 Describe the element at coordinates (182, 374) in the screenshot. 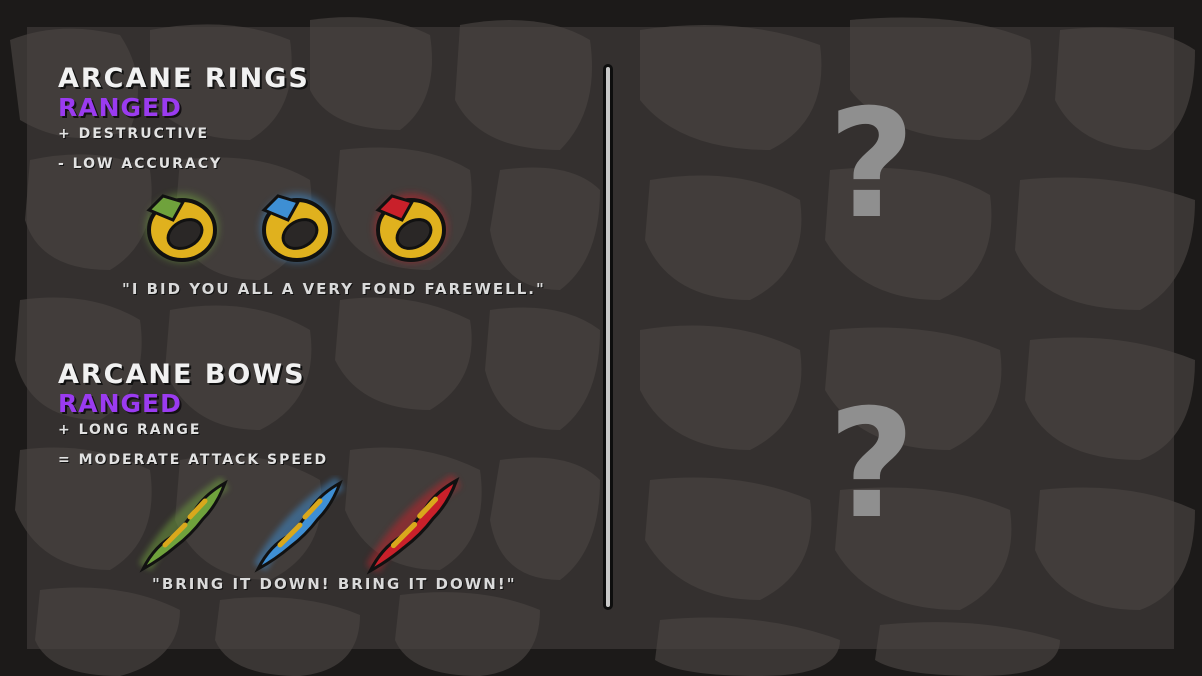

I see `weapon-title: Arcane Bows` at that location.